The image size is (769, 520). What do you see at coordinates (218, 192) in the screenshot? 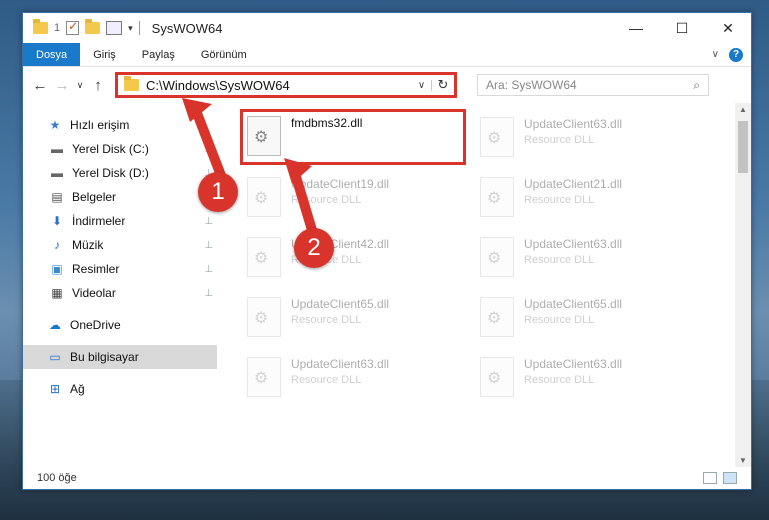
I see `step-badge-1: 1` at bounding box center [218, 192].